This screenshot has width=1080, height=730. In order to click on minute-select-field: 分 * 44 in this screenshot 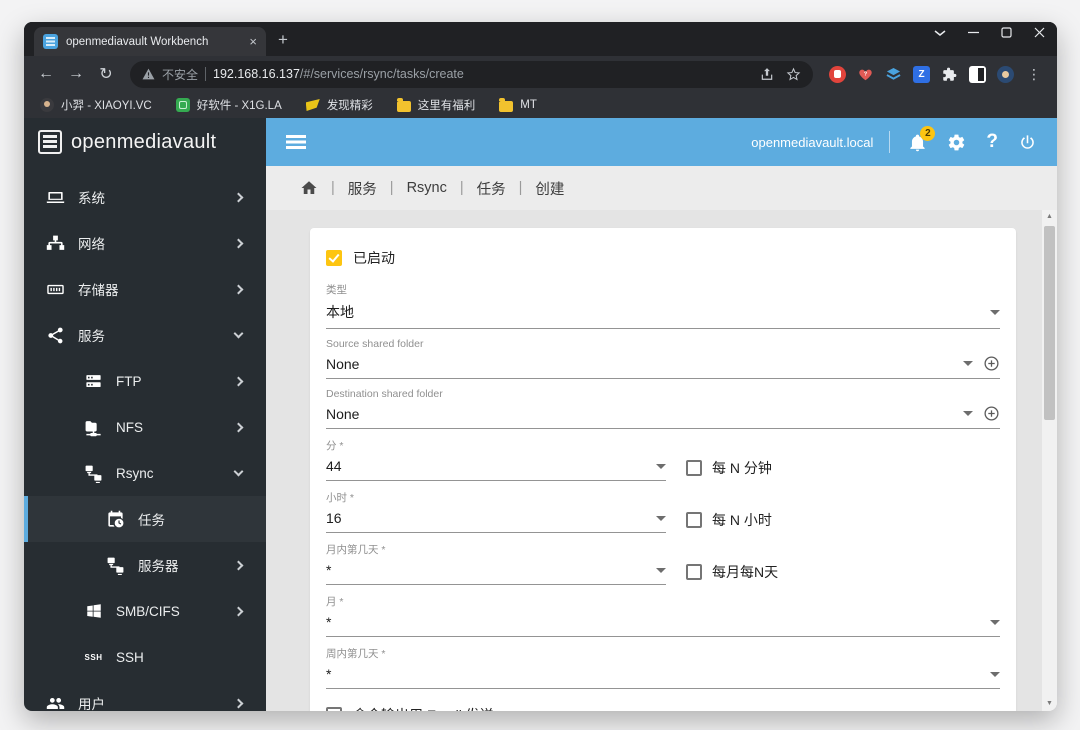, I will do `click(496, 459)`.